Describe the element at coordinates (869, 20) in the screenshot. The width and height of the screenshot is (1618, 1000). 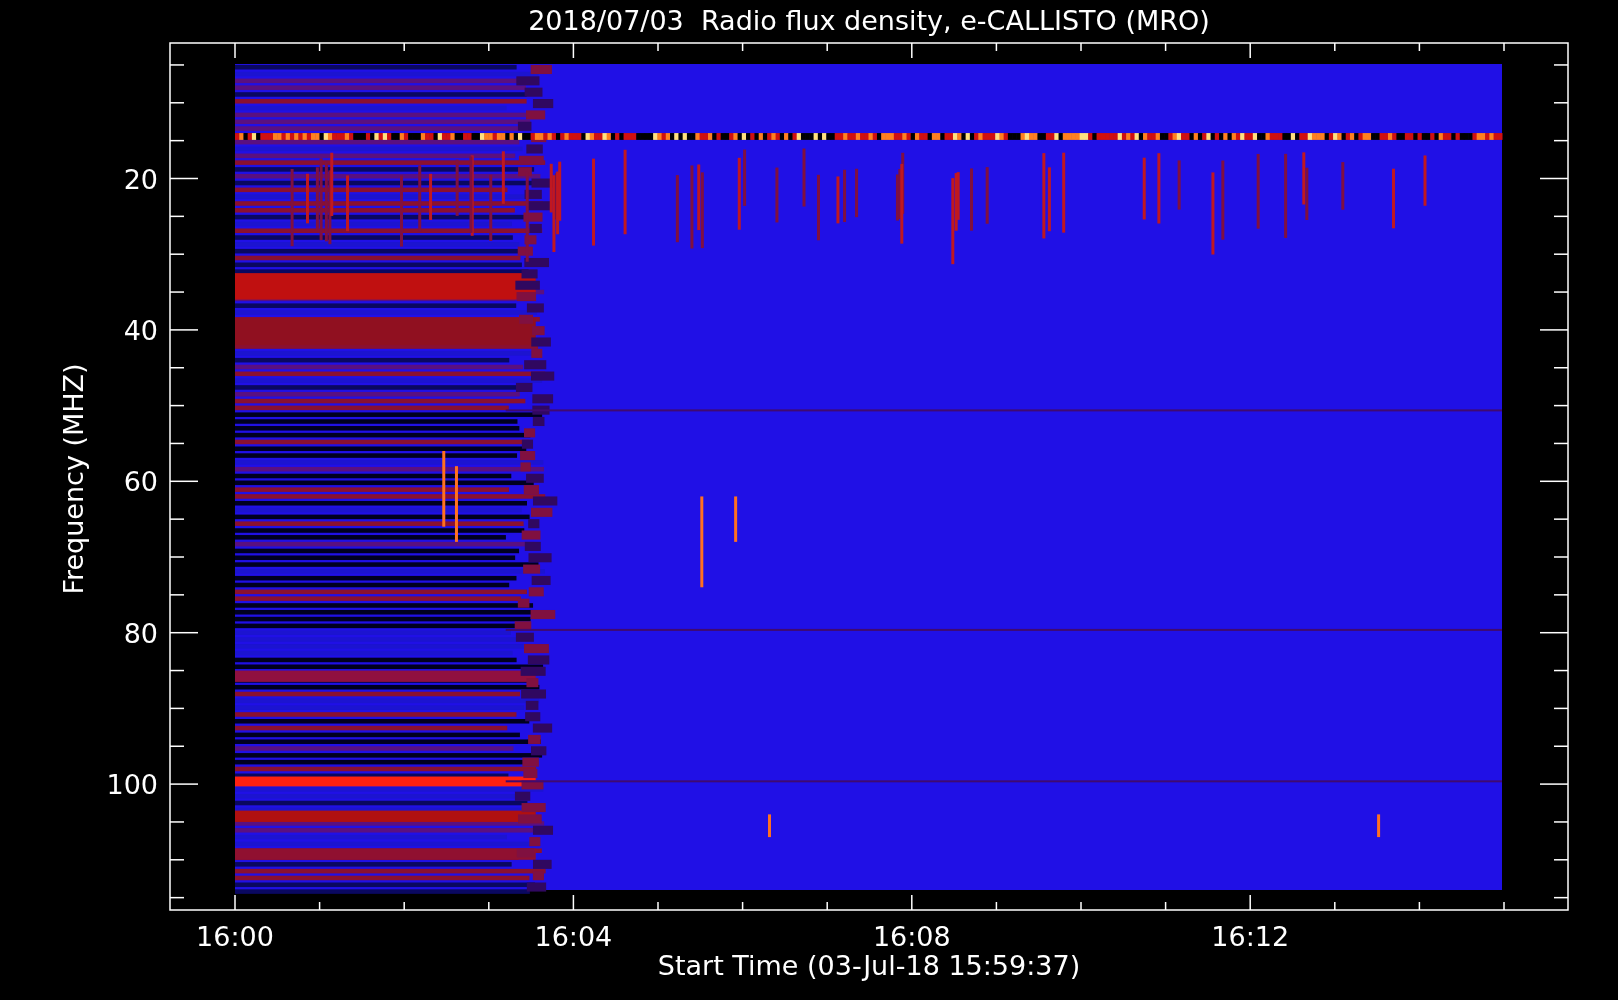
I see `plot-title: 2018/07/03 Radio flux density, e-CALLISTO (MRO)` at that location.